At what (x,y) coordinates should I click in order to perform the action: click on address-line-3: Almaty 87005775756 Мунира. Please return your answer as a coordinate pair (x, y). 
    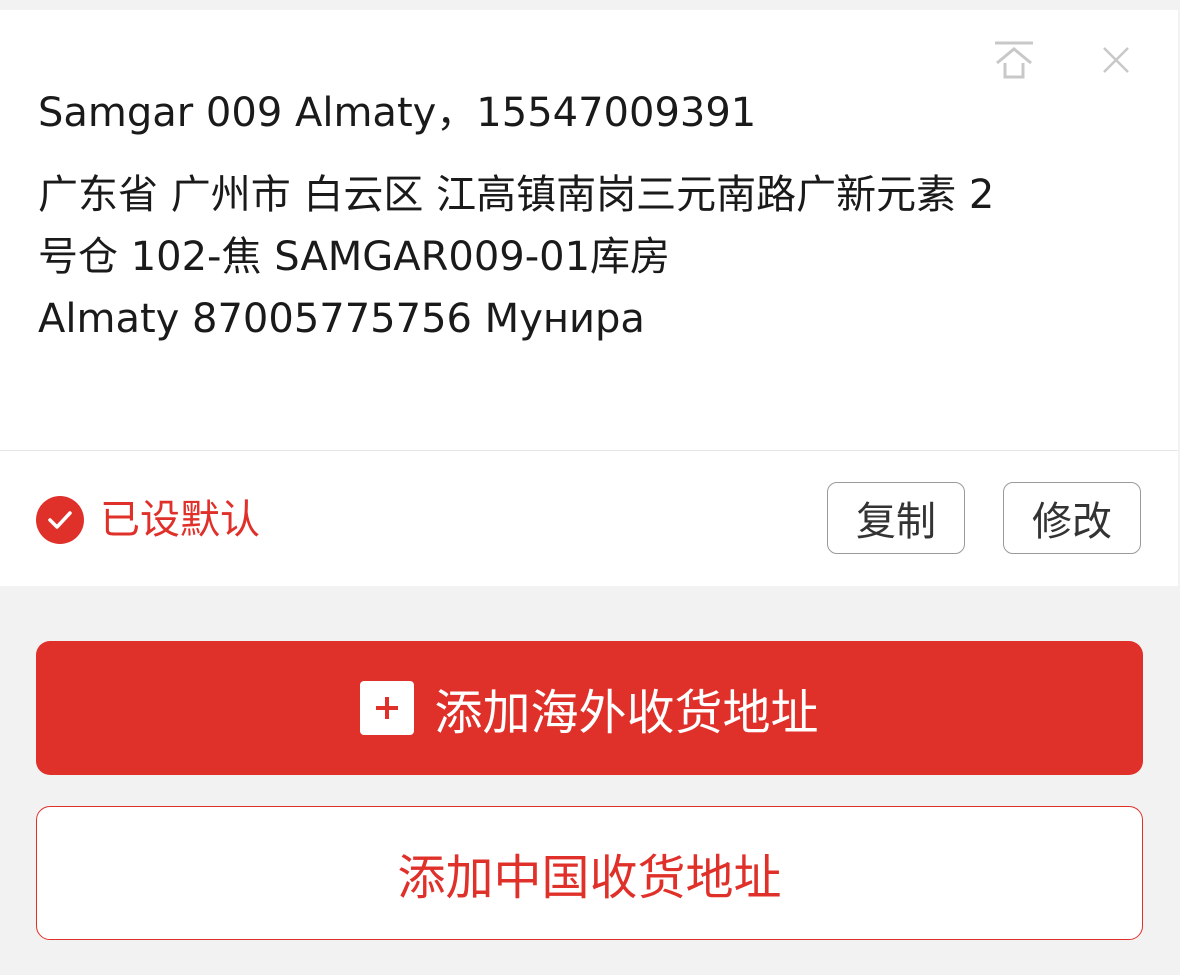
    Looking at the image, I should click on (341, 319).